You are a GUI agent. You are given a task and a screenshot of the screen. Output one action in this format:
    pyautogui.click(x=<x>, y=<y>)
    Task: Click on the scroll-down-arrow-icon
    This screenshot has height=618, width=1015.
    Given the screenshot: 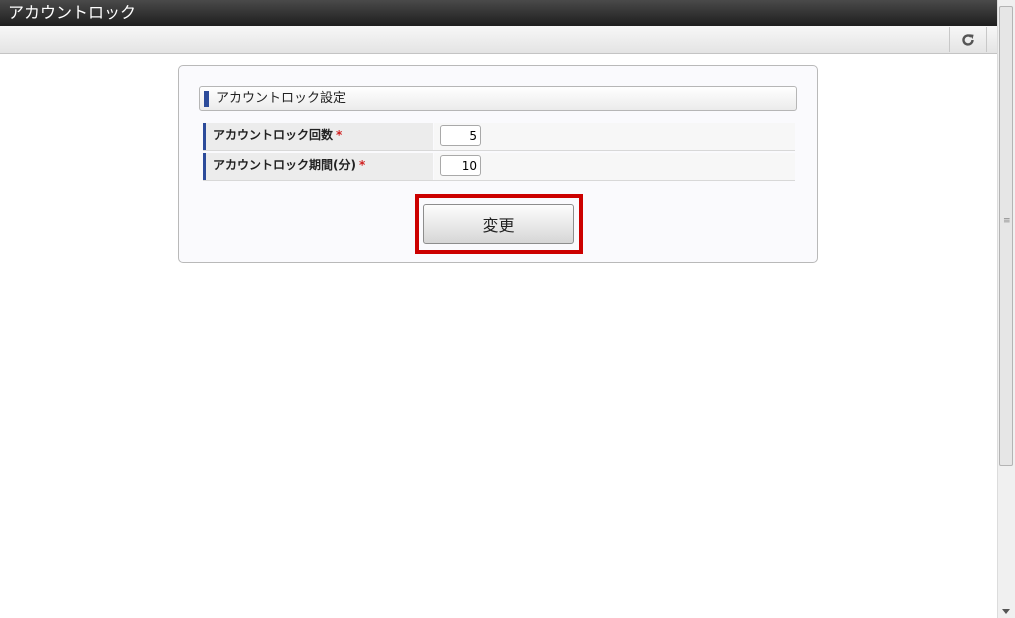 What is the action you would take?
    pyautogui.click(x=1006, y=611)
    